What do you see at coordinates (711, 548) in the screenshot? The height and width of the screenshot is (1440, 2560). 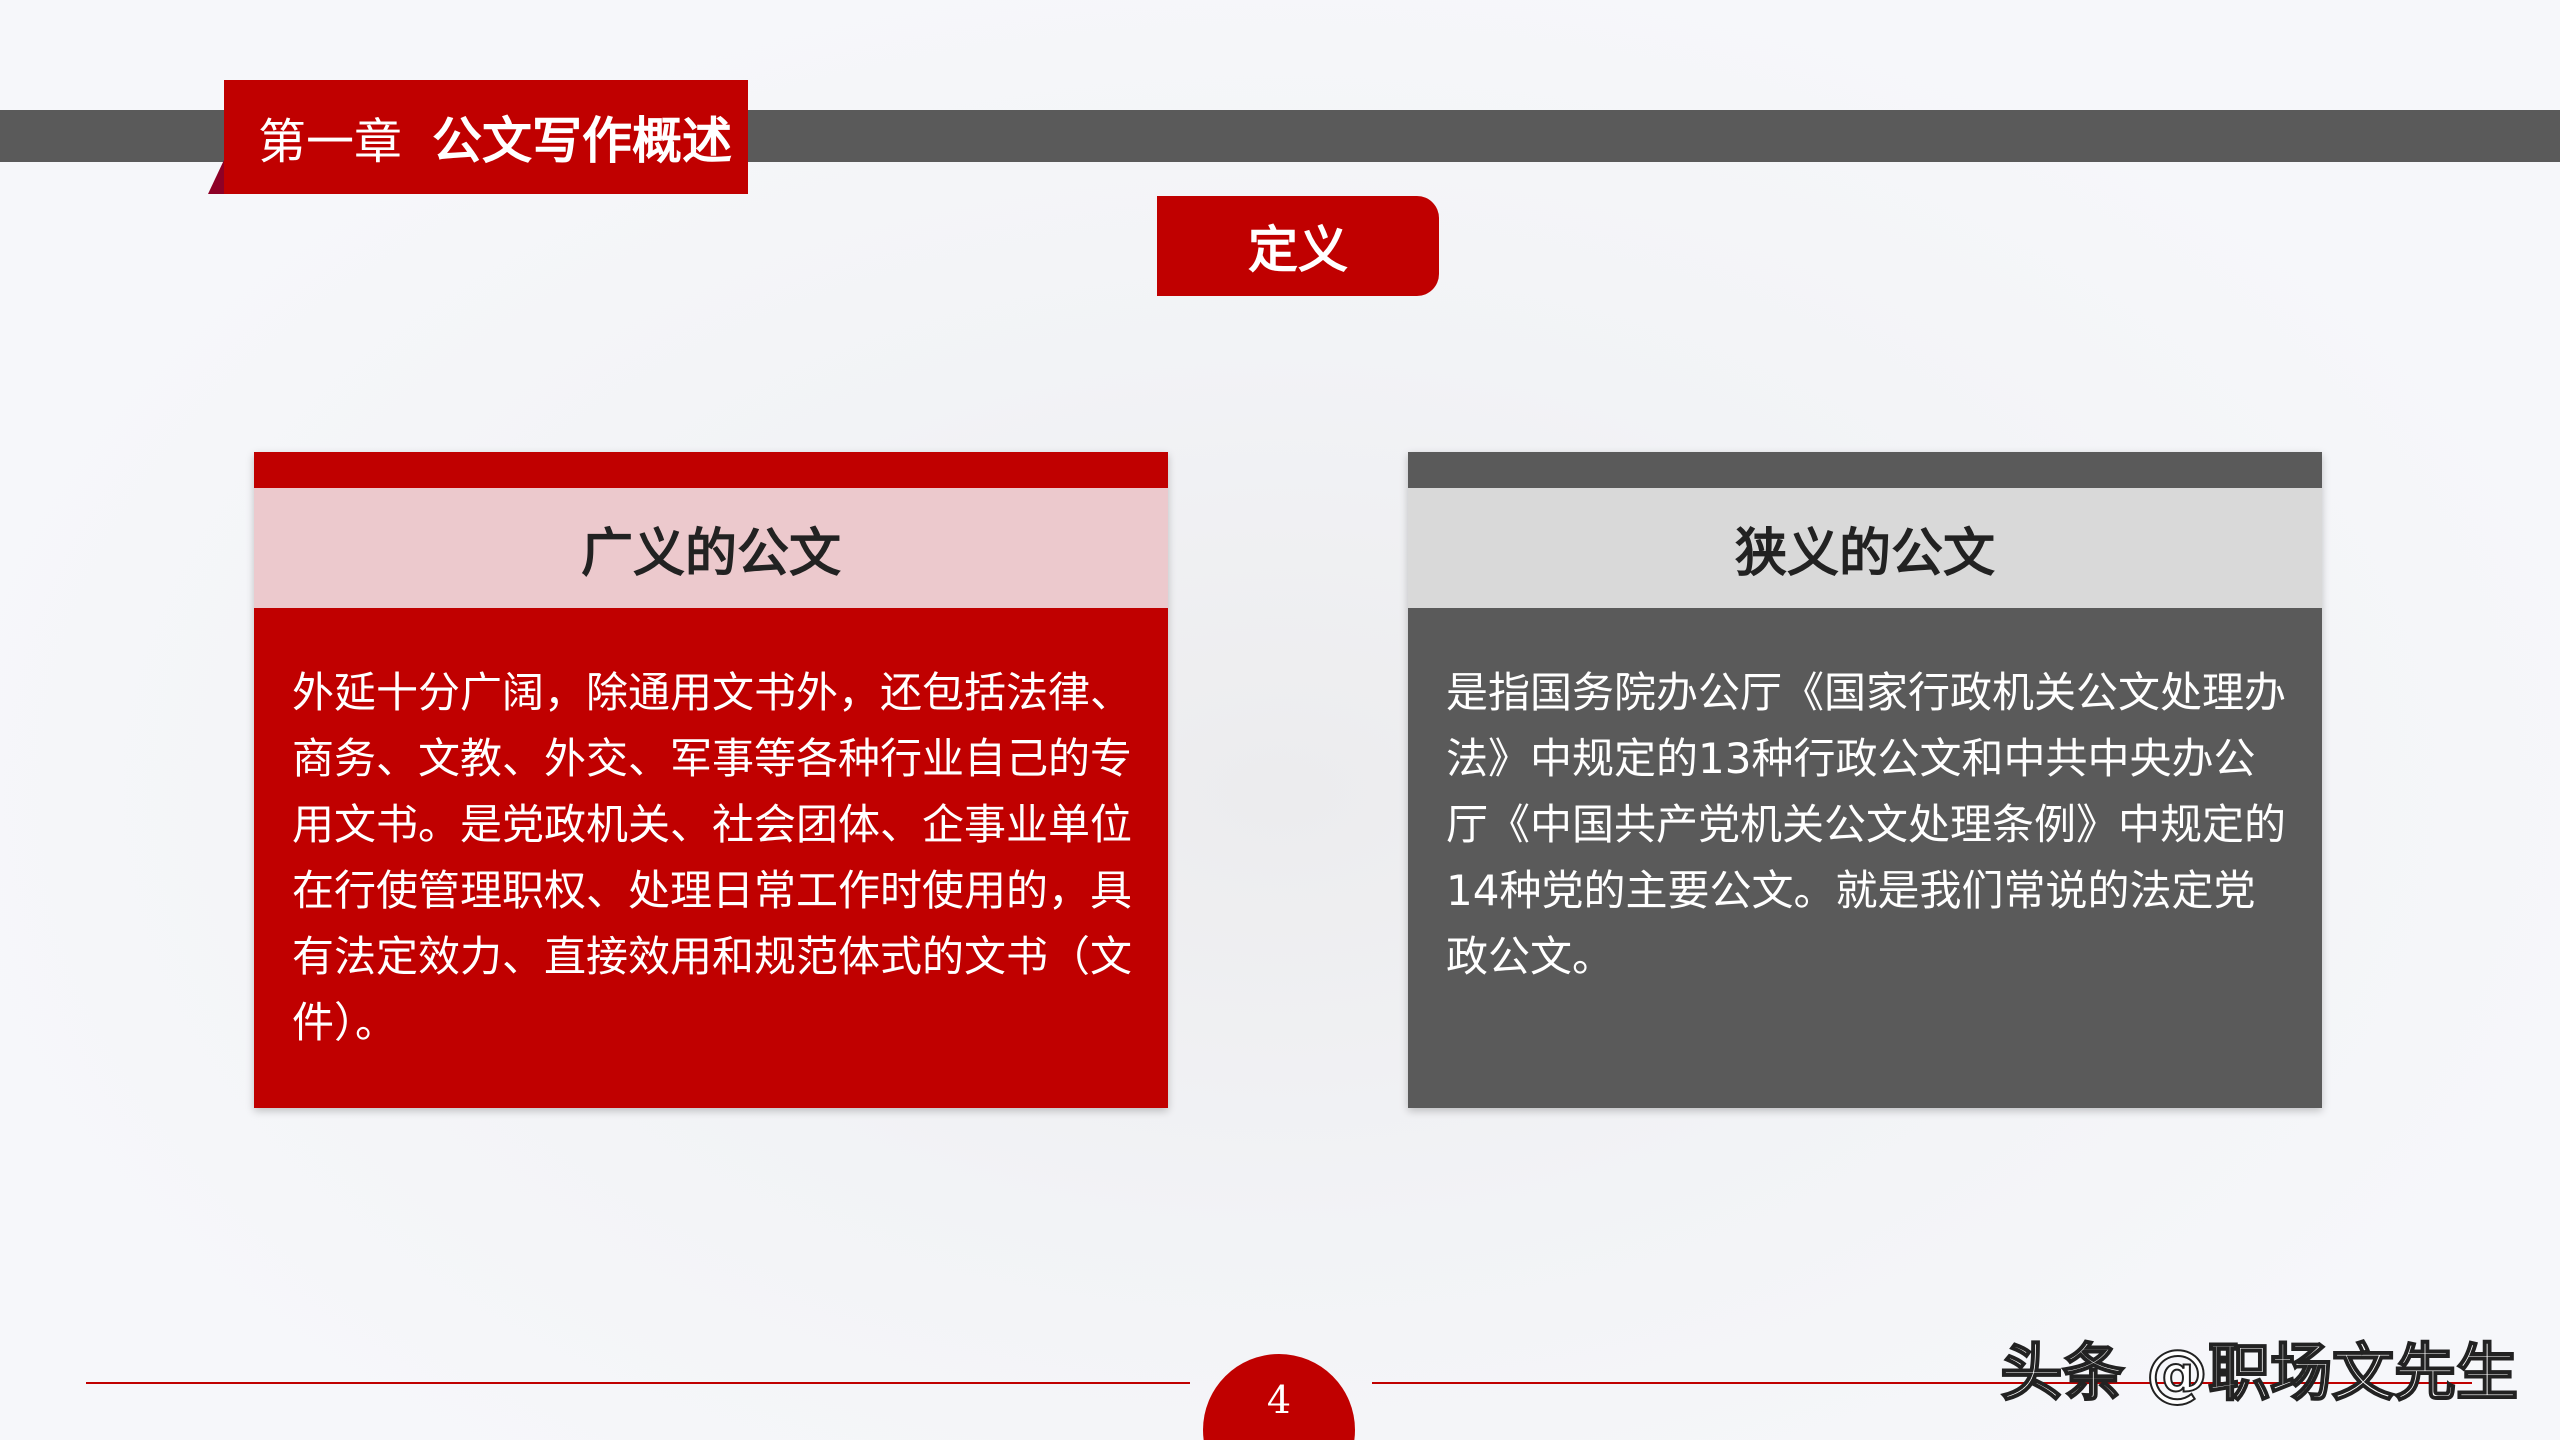 I see `card-title: 广义的公文` at bounding box center [711, 548].